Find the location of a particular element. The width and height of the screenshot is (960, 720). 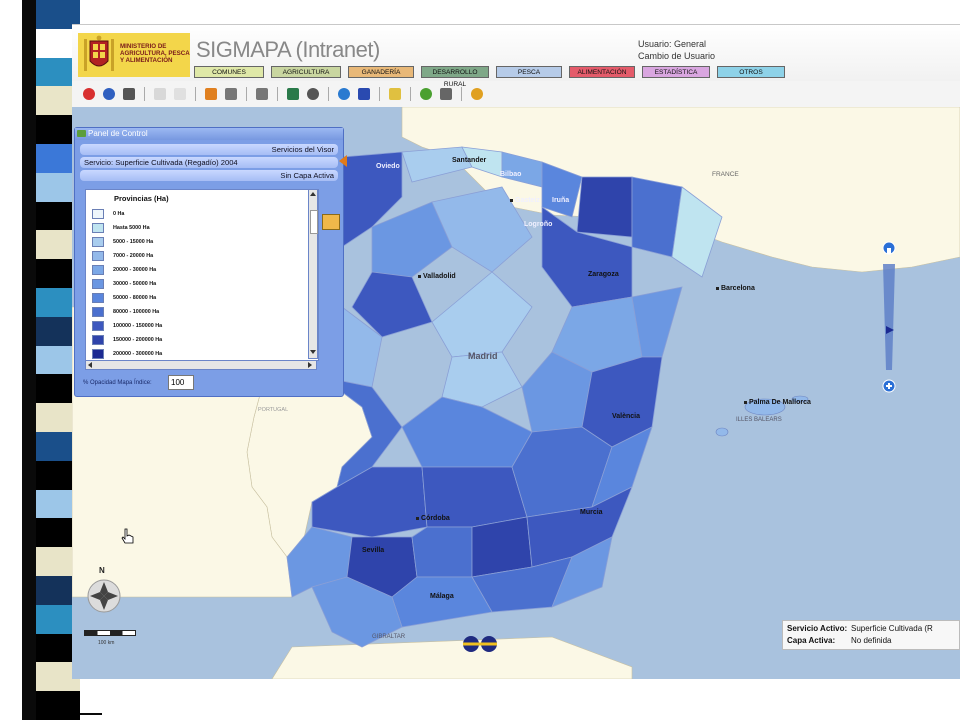

city-santander: Santander is located at coordinates (469, 160).